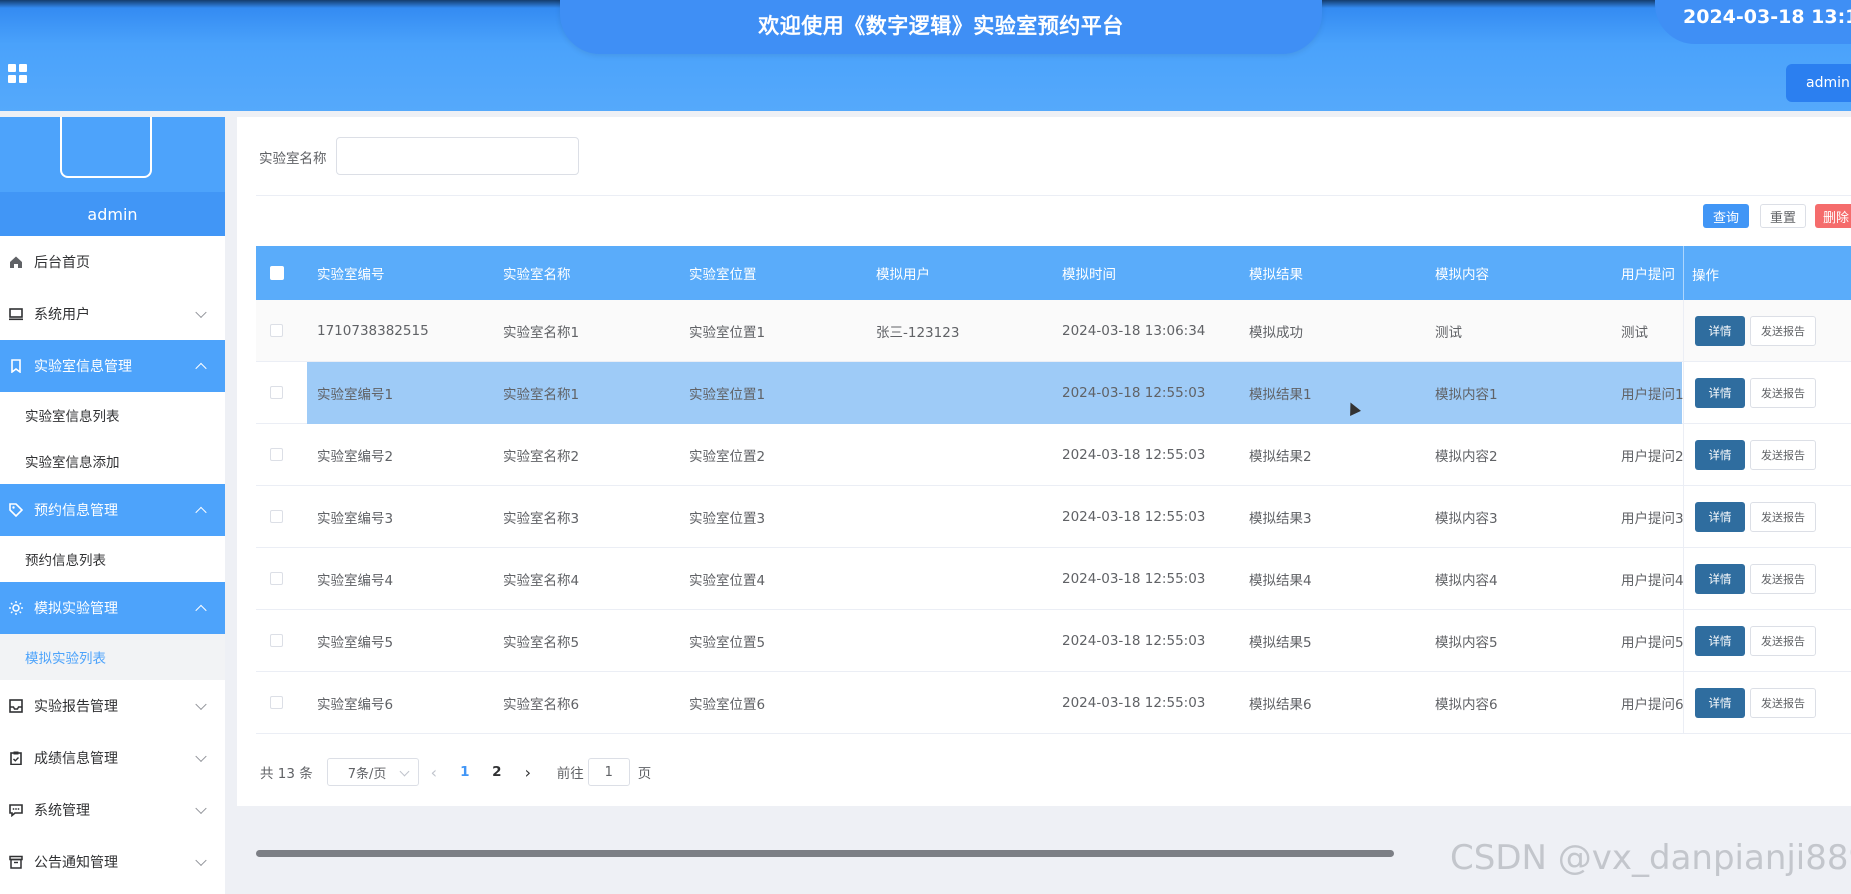 The width and height of the screenshot is (1851, 894). Describe the element at coordinates (541, 580) in the screenshot. I see `table-cell: 实验室名称4` at that location.